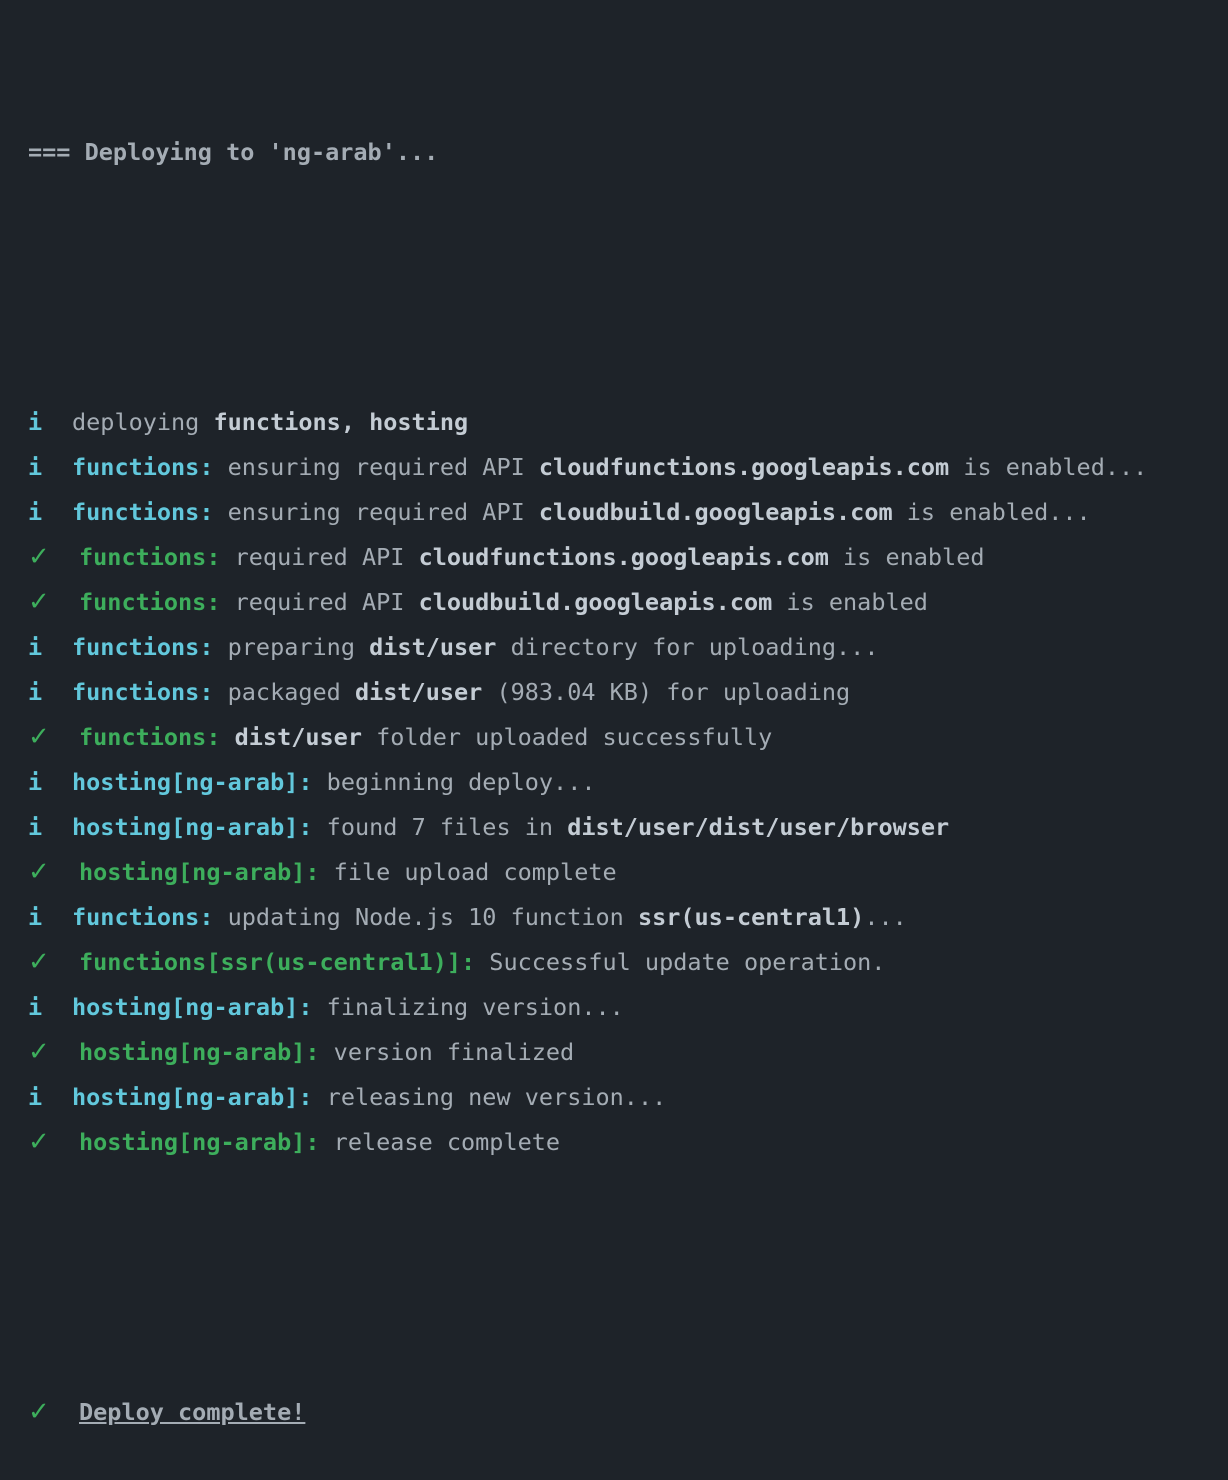  Describe the element at coordinates (623, 422) in the screenshot. I see `log-line: i deploying functions, hosting` at that location.